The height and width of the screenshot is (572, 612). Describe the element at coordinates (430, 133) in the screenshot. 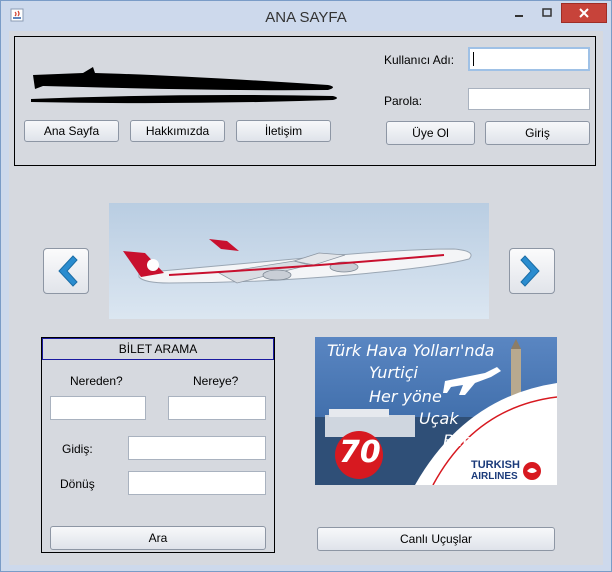

I see `register-button: Üye Ol` at that location.